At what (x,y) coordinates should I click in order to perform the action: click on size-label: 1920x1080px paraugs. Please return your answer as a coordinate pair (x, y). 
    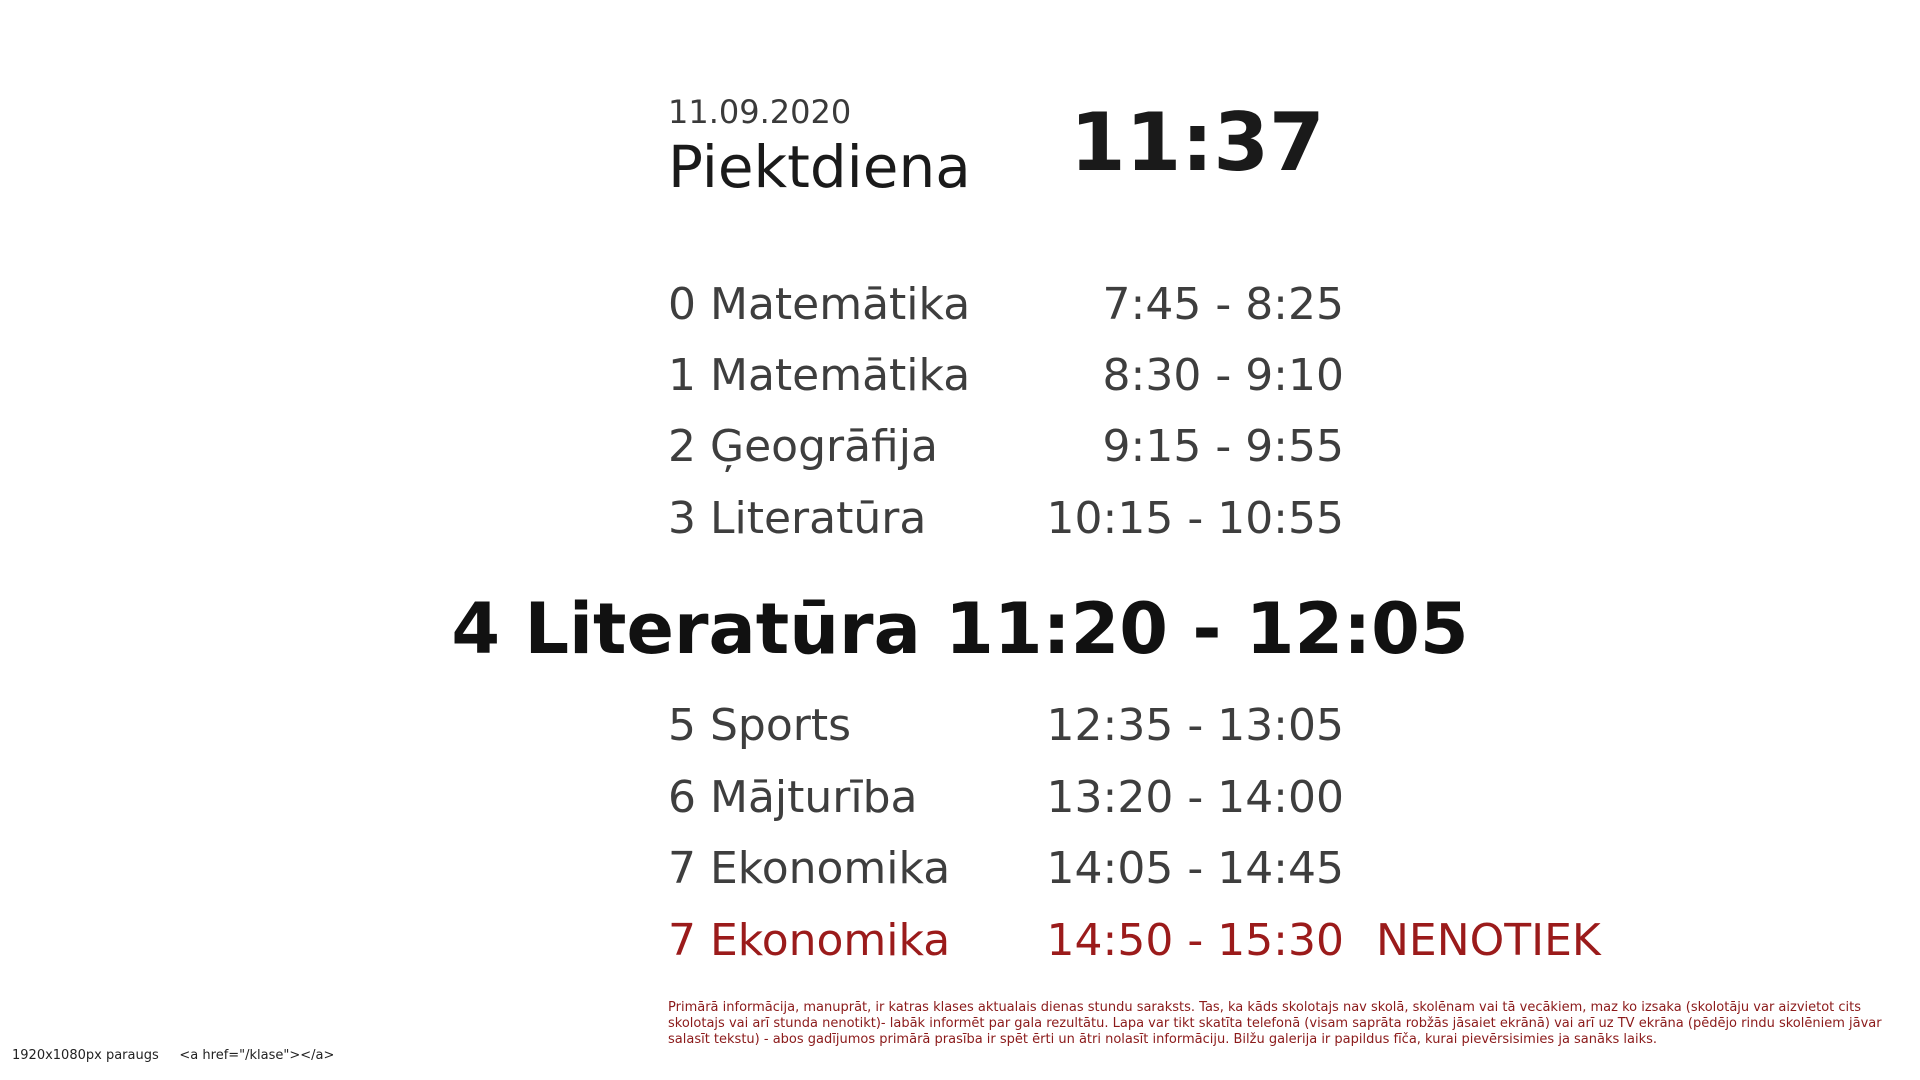
    Looking at the image, I should click on (85, 1055).